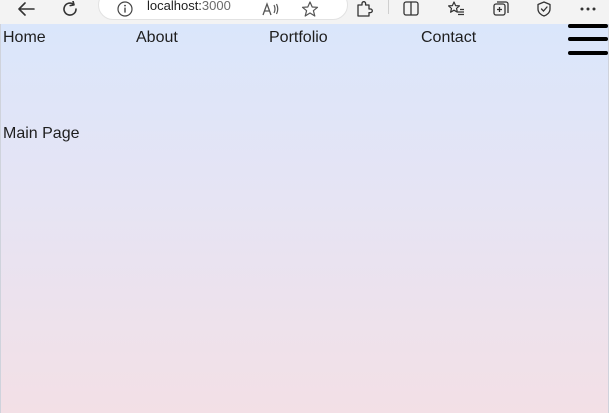 The image size is (609, 413). What do you see at coordinates (456, 9) in the screenshot?
I see `favorites-icon` at bounding box center [456, 9].